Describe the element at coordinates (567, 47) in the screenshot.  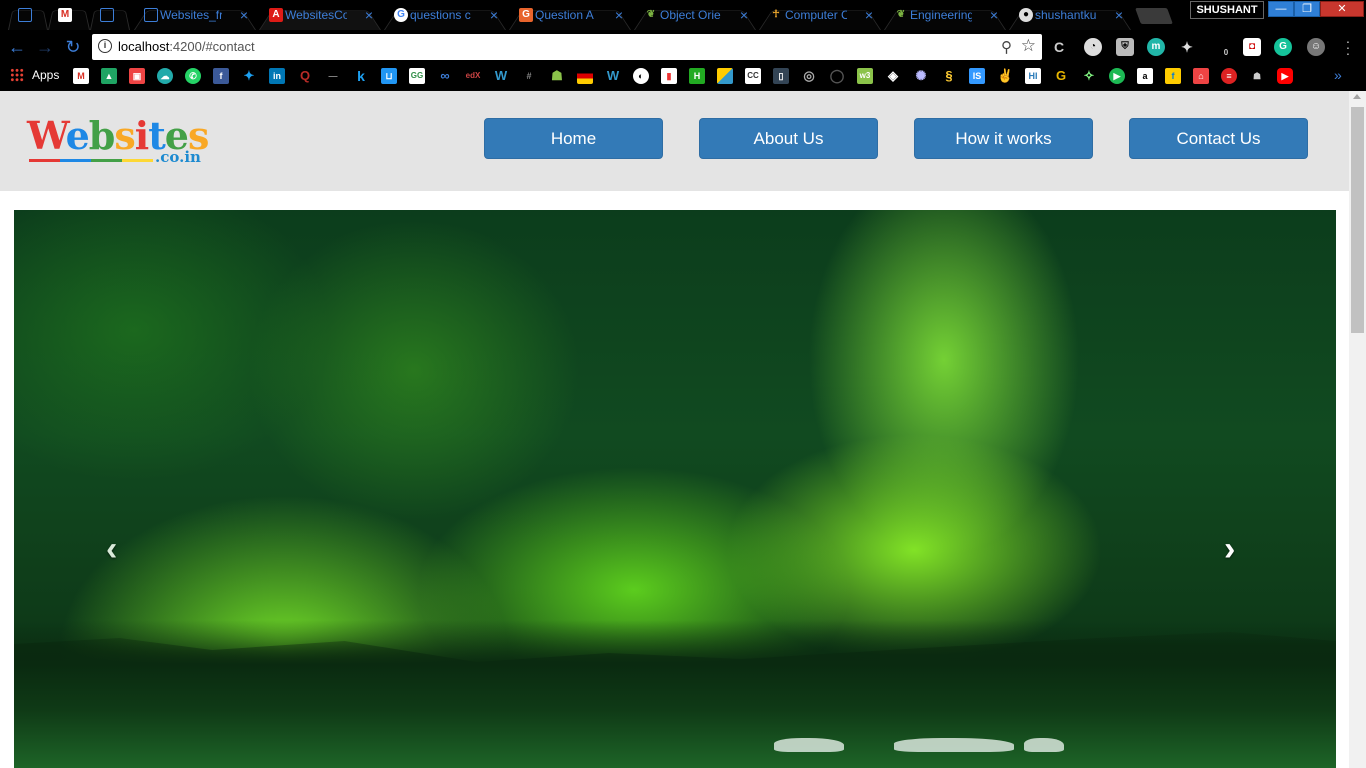
I see `address-bar: i localhost:4200/#contact ⚲ ☆` at that location.